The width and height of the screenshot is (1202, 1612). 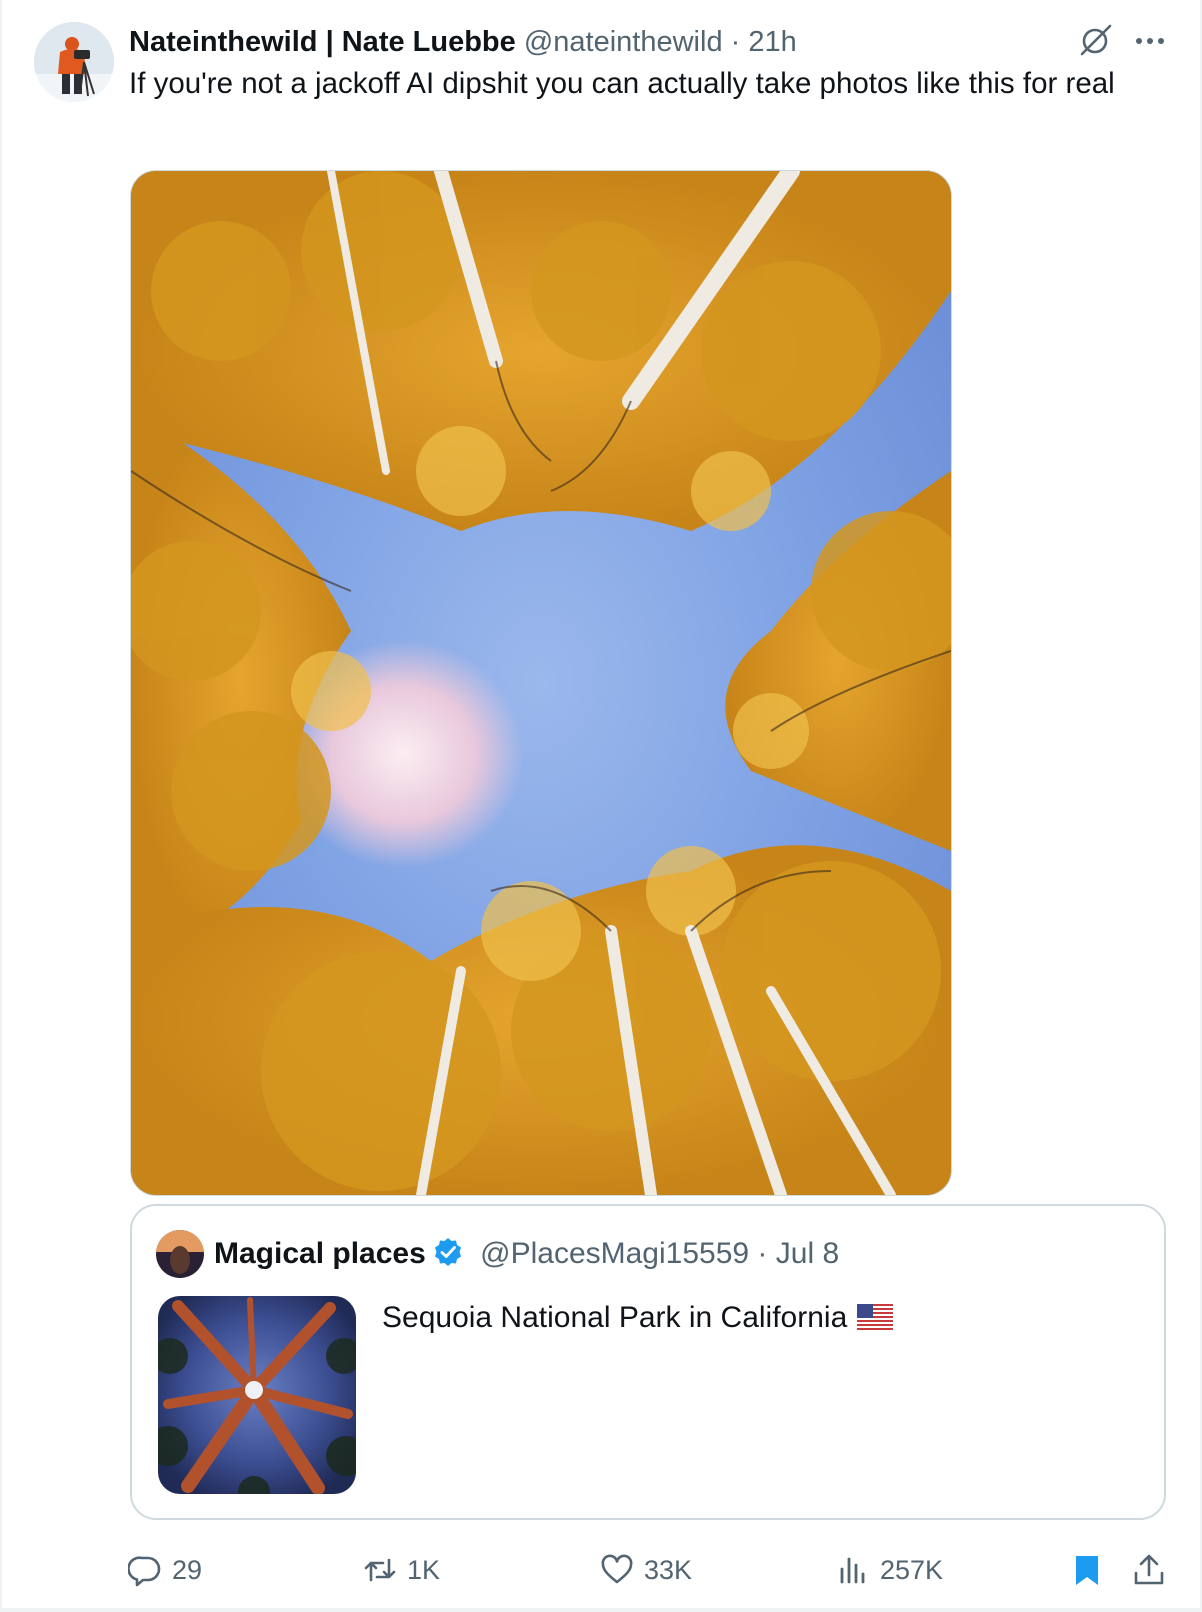 What do you see at coordinates (448, 1252) in the screenshot?
I see `verified-badge-icon` at bounding box center [448, 1252].